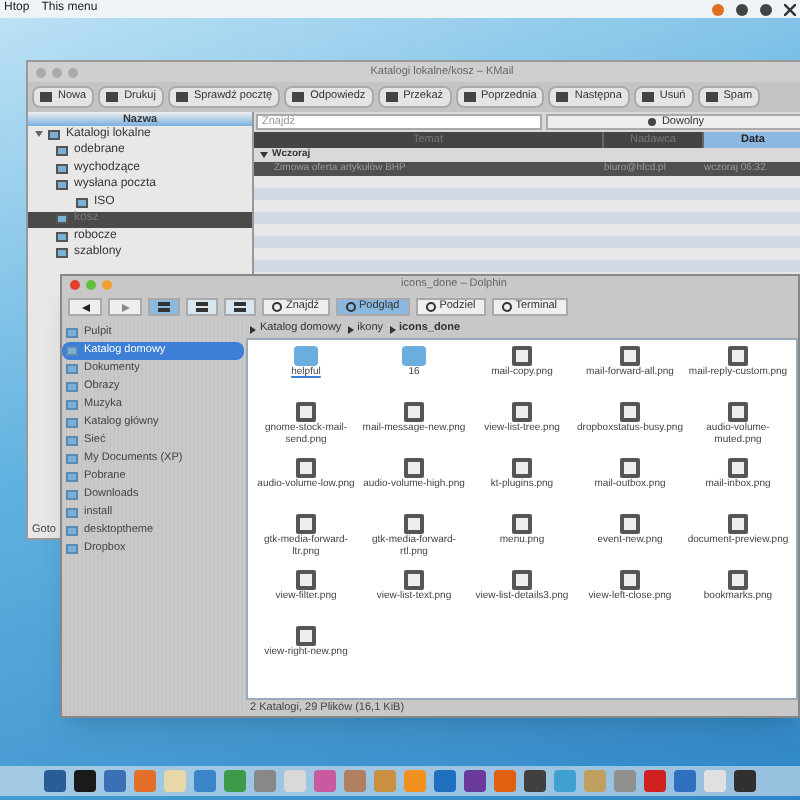  I want to click on back-arrow-icon, so click(85, 307).